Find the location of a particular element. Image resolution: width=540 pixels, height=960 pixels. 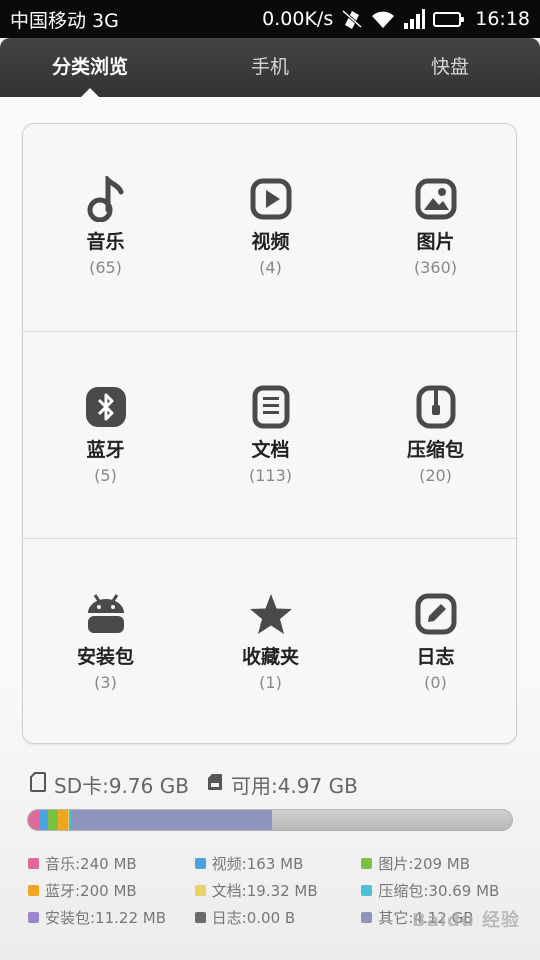

legend-item: 视频:163 MB is located at coordinates (278, 863).